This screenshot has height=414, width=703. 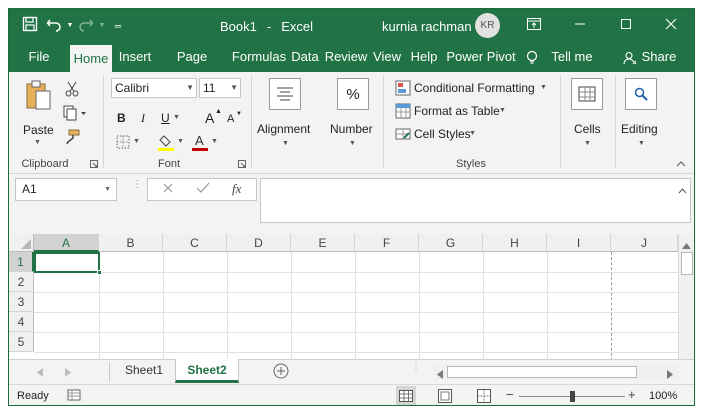 I want to click on cell-styles-icon, so click(x=403, y=134).